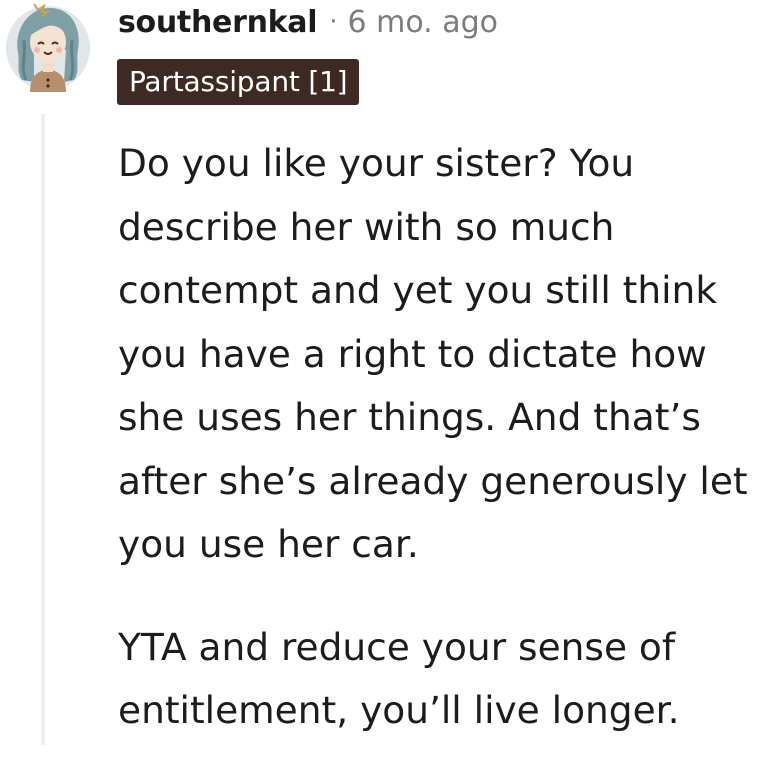 This screenshot has width=783, height=782. What do you see at coordinates (218, 22) in the screenshot?
I see `username-link: southernkal` at bounding box center [218, 22].